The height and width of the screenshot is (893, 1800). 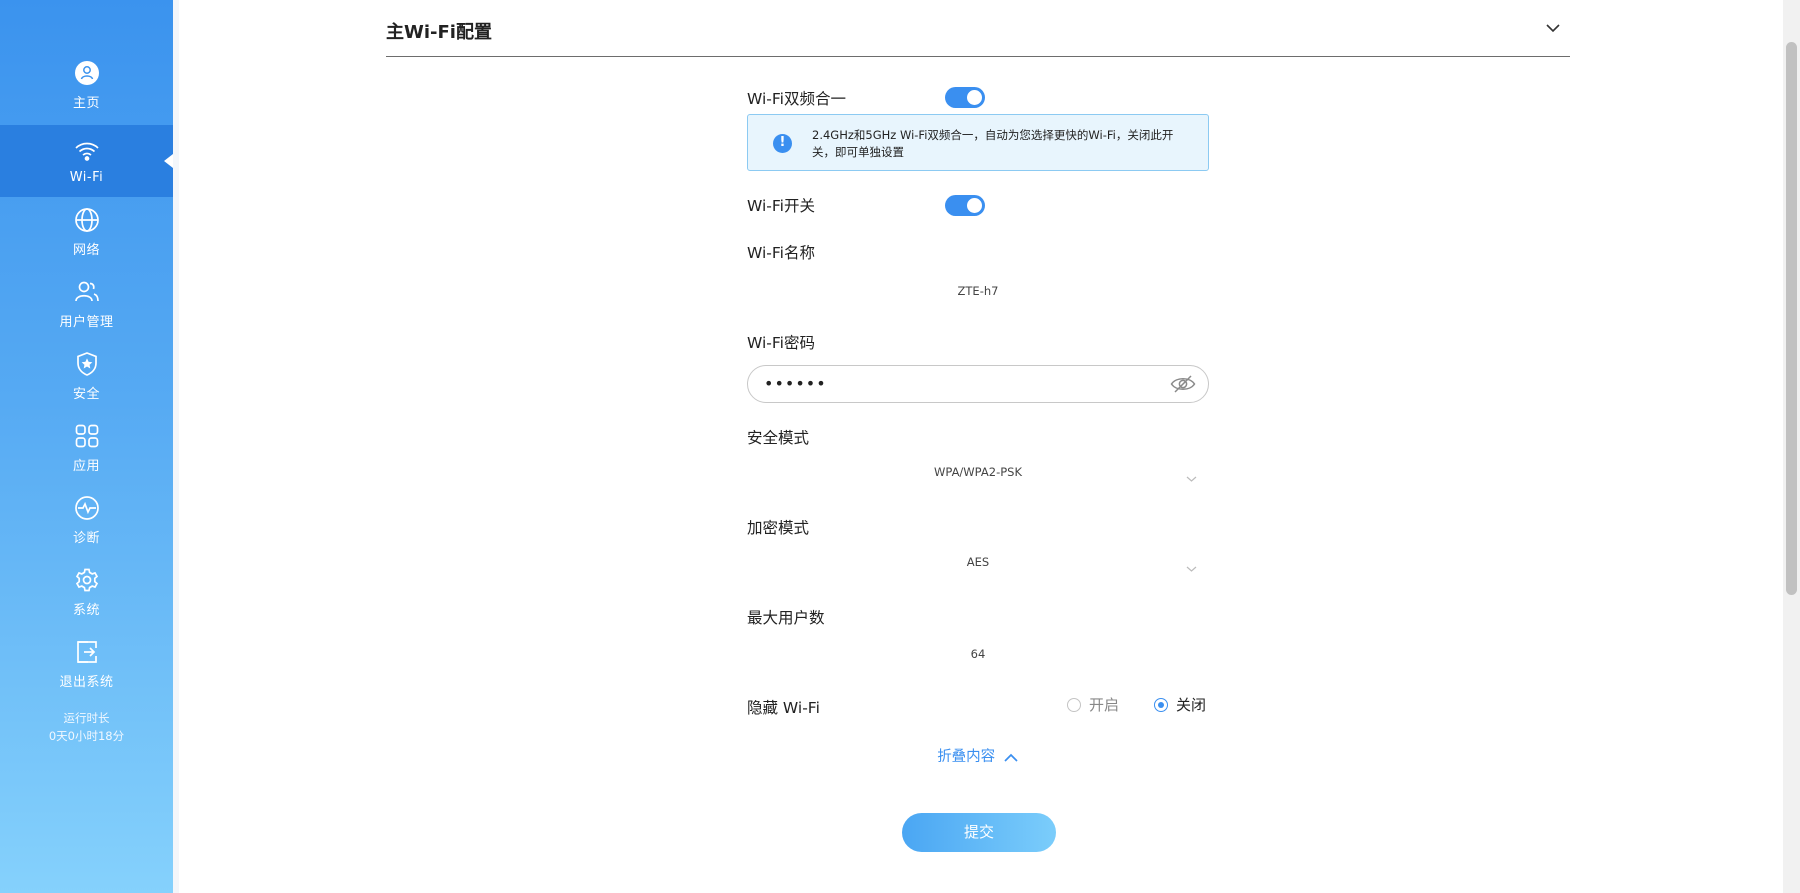 I want to click on hide-wifi-radio-off: 关闭, so click(x=1180, y=704).